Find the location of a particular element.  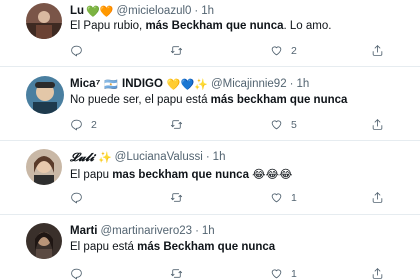

like-count: 2 is located at coordinates (294, 50).